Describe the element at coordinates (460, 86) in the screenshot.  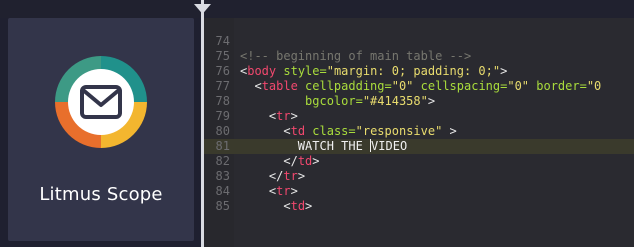
I see `code-attribute: cellspacing=` at that location.